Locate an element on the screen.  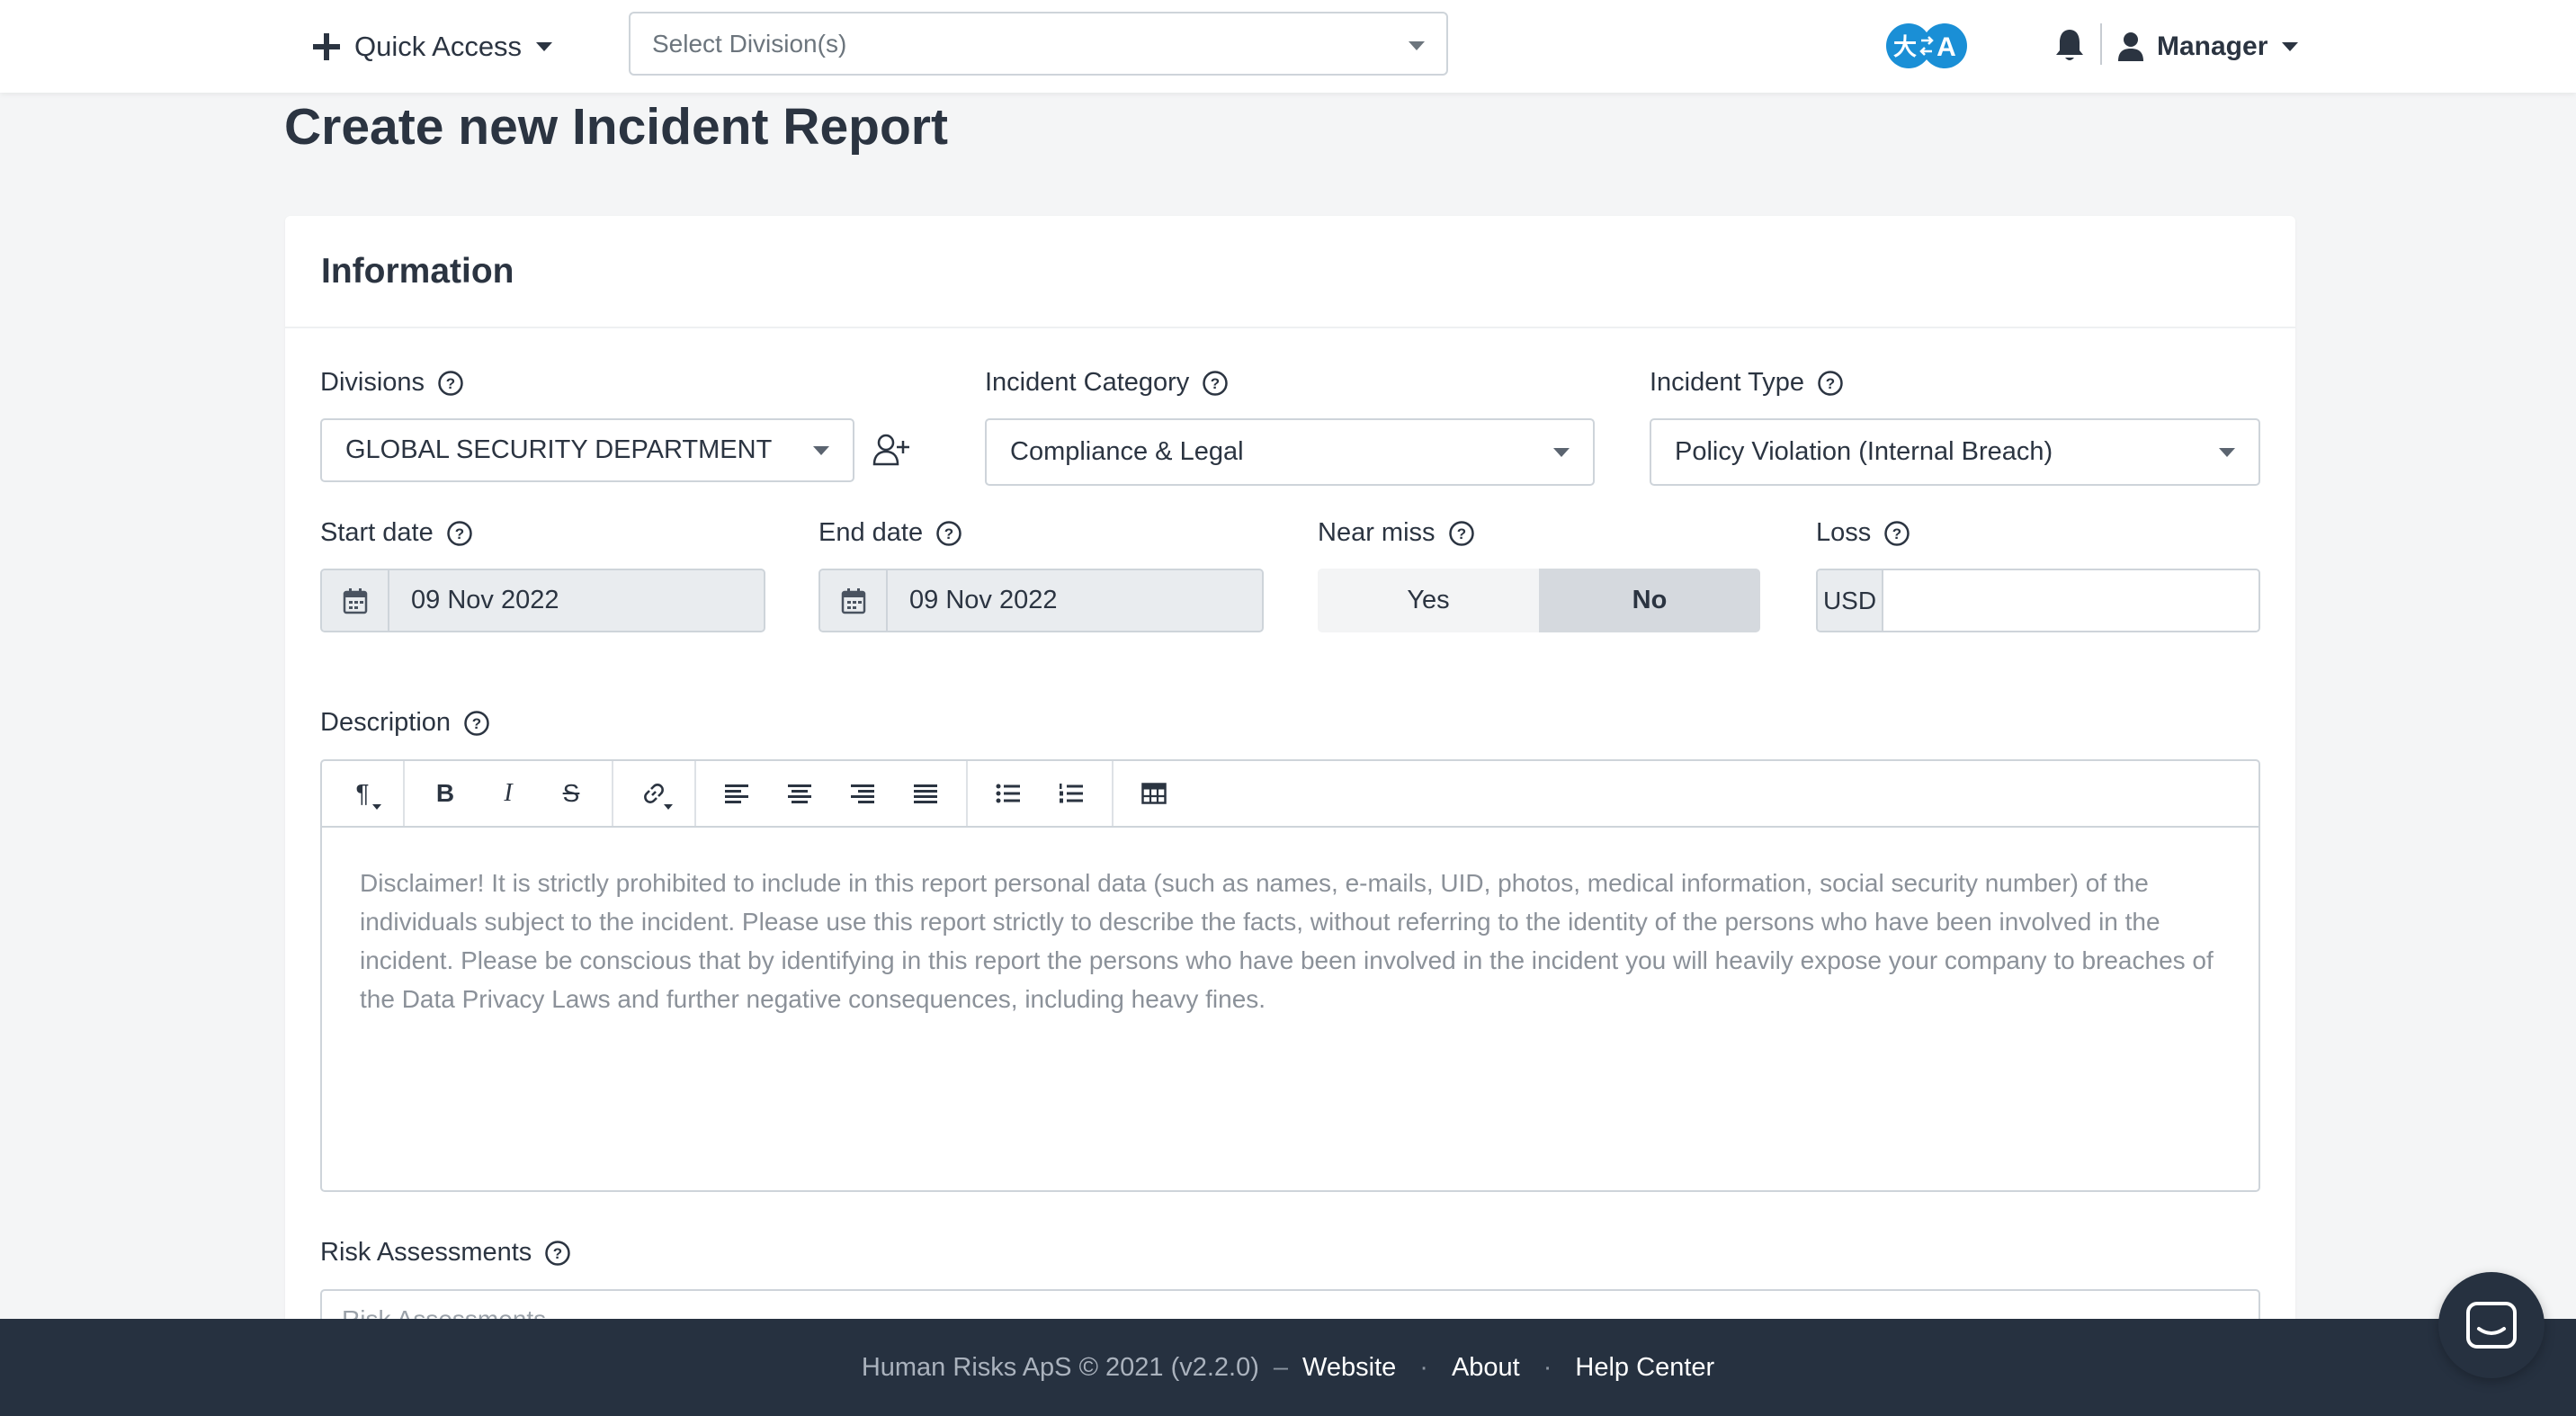
divisions-select: GLOBAL SECURITY DEPARTMENT is located at coordinates (587, 450).